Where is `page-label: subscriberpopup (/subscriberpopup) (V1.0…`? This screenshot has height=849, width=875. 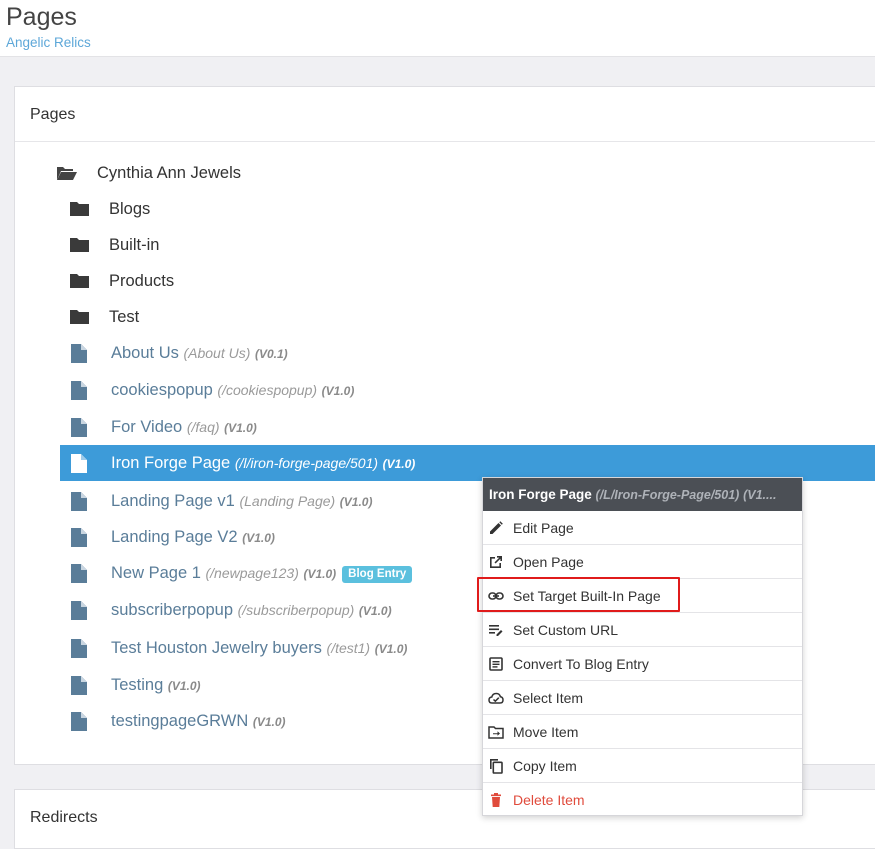
page-label: subscriberpopup (/subscriberpopup) (V1.0… is located at coordinates (251, 610).